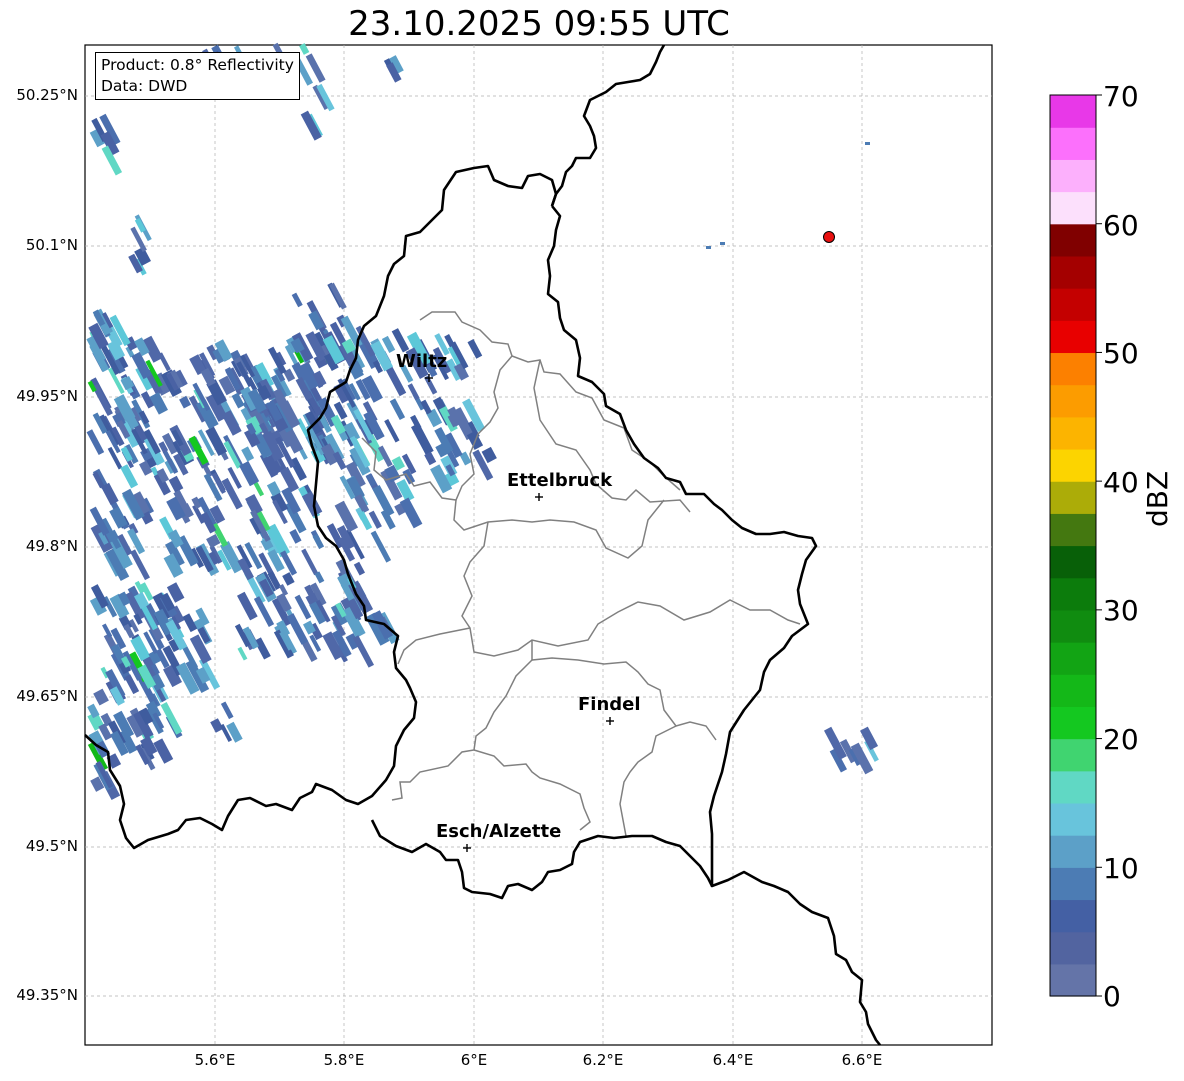 The height and width of the screenshot is (1081, 1184). Describe the element at coordinates (733, 1060) in the screenshot. I see `lon-label: 6.4°E` at that location.